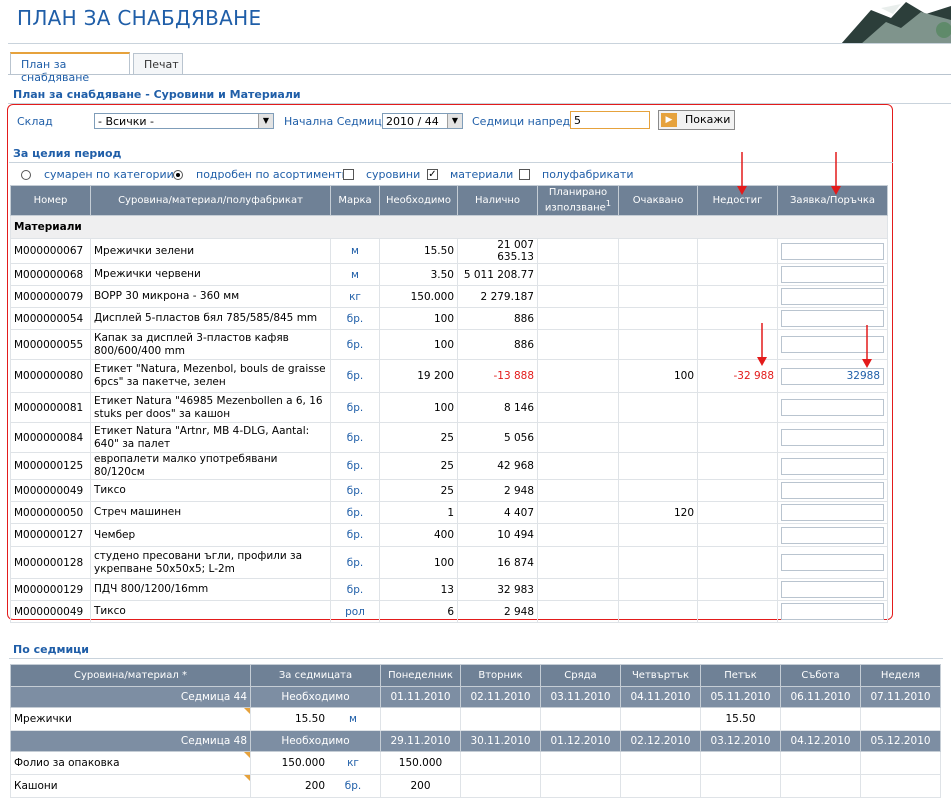 This screenshot has width=951, height=802. What do you see at coordinates (353, 786) in the screenshot?
I see `weekly-item-unit: бр.` at bounding box center [353, 786].